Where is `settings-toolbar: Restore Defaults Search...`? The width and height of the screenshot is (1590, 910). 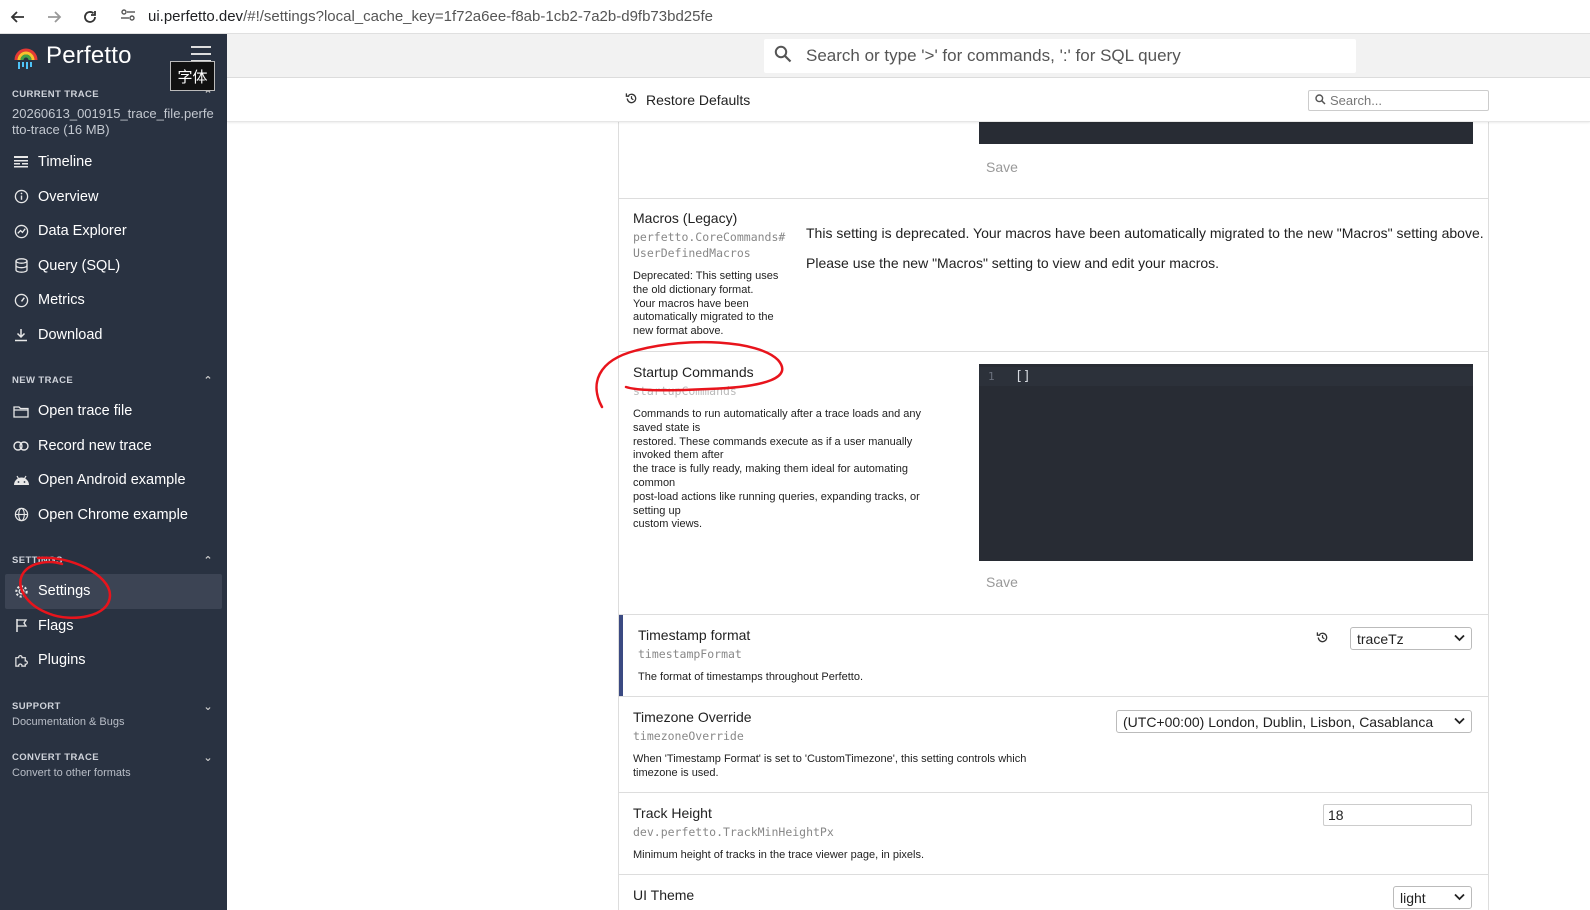
settings-toolbar: Restore Defaults Search... is located at coordinates (908, 100).